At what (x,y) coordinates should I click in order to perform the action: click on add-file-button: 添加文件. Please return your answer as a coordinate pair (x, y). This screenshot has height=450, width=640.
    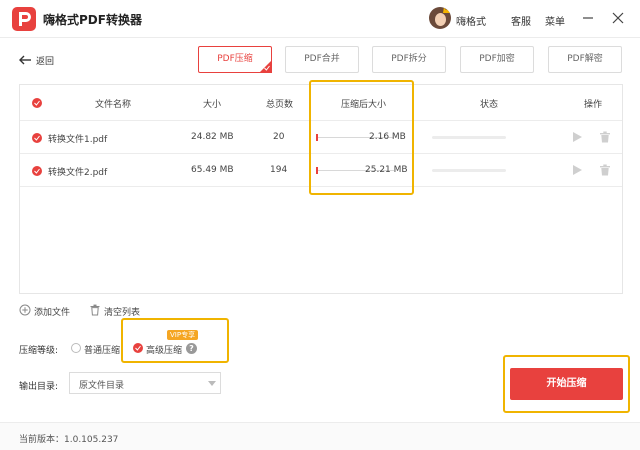
    Looking at the image, I should click on (49, 311).